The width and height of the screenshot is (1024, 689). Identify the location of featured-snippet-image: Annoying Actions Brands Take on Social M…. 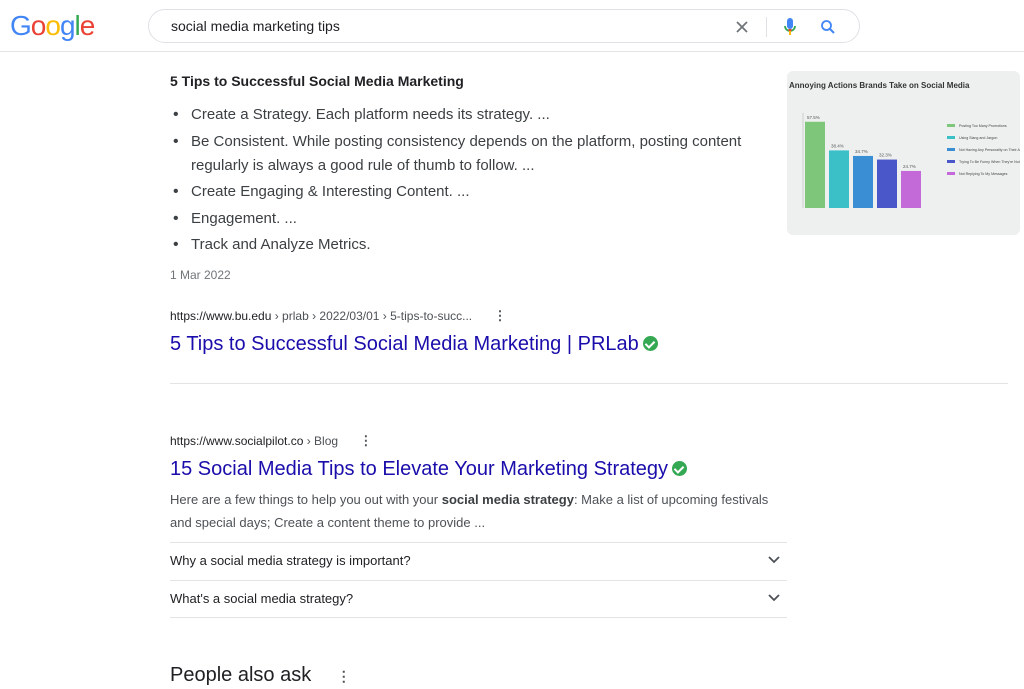
(903, 153).